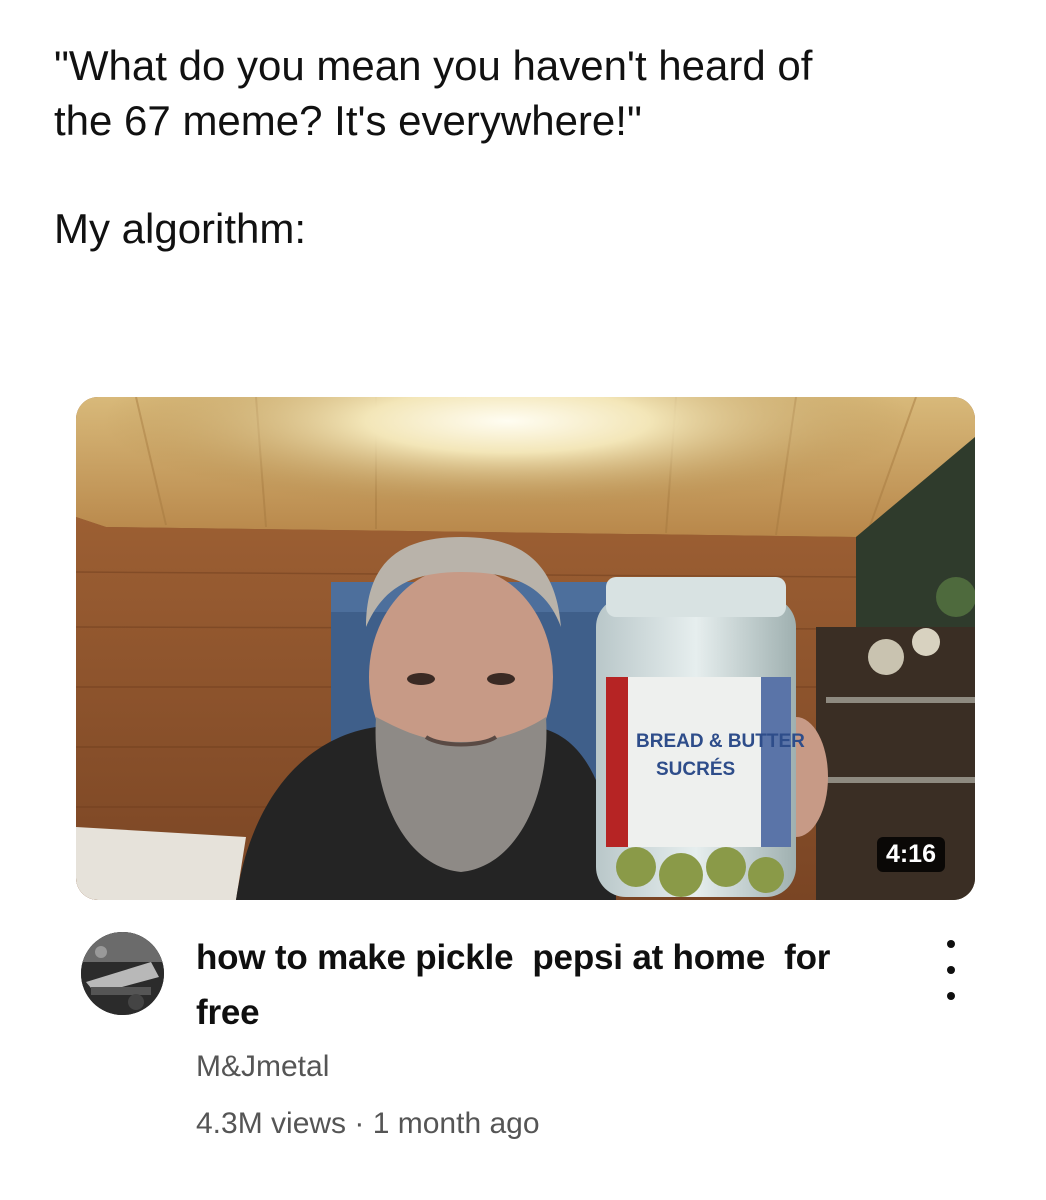 Image resolution: width=1046 pixels, height=1200 pixels. Describe the element at coordinates (456, 1123) in the screenshot. I see `upload-age: 1 month ago` at that location.